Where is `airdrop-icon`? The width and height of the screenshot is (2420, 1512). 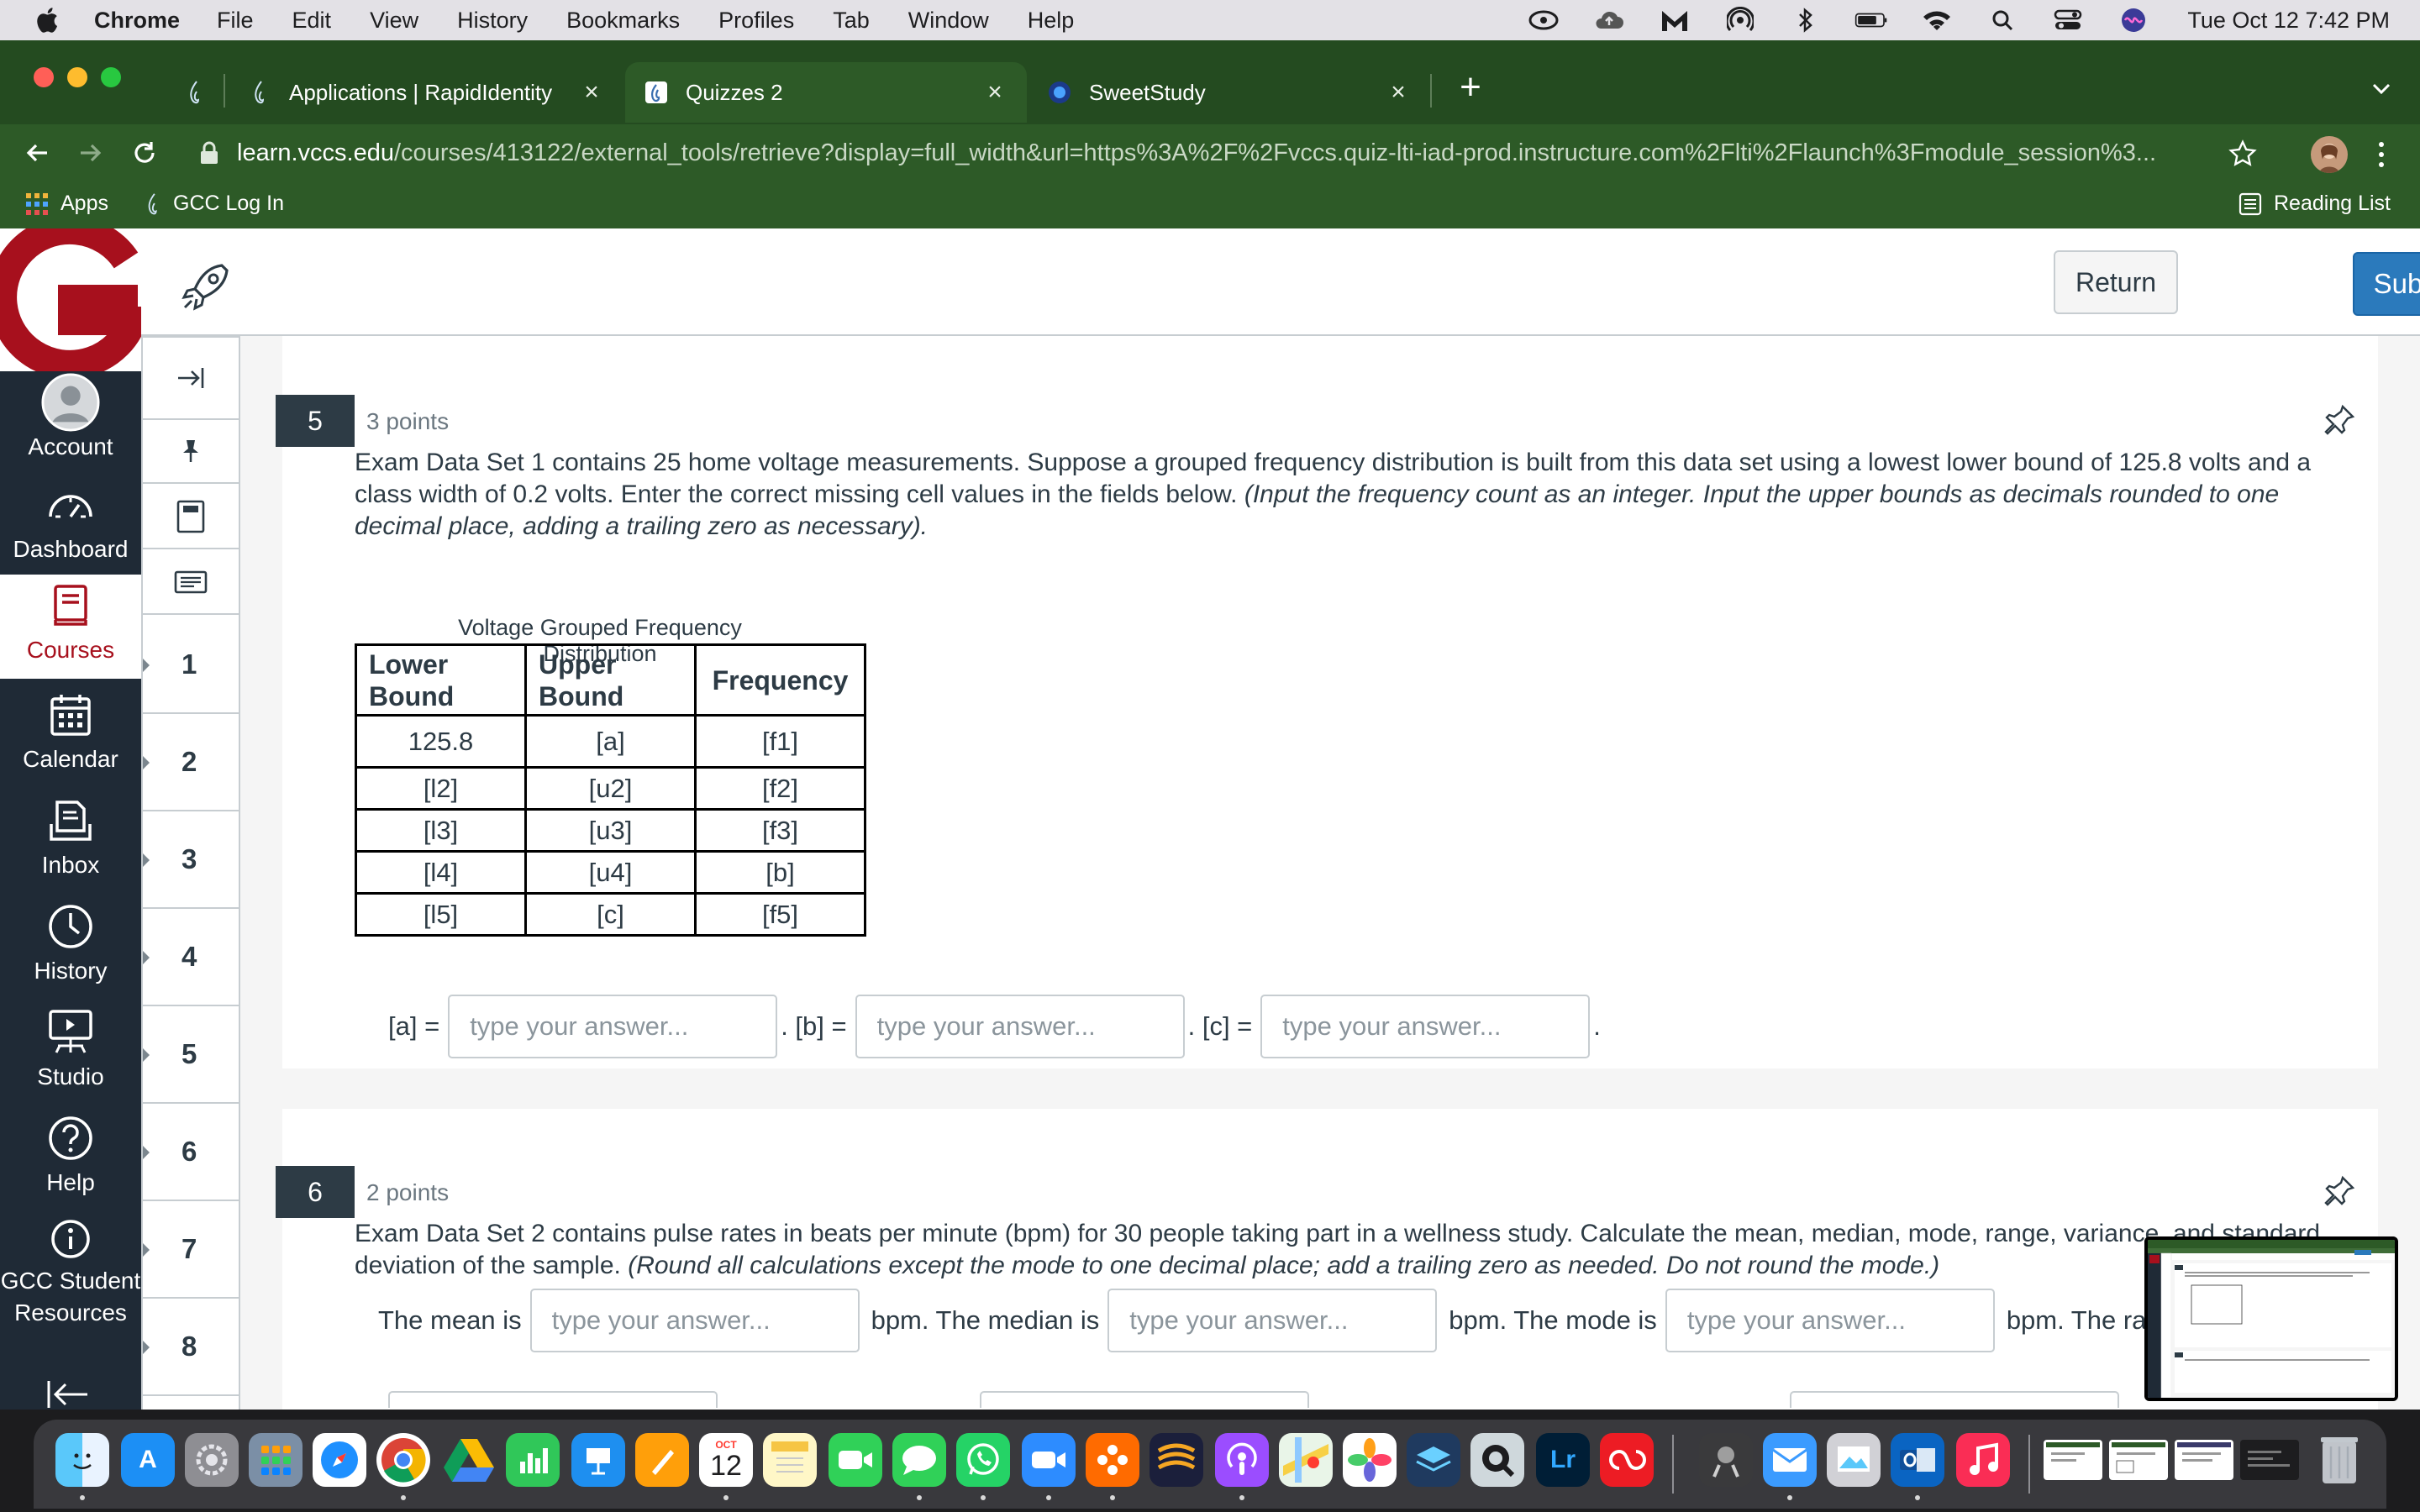 airdrop-icon is located at coordinates (1740, 20).